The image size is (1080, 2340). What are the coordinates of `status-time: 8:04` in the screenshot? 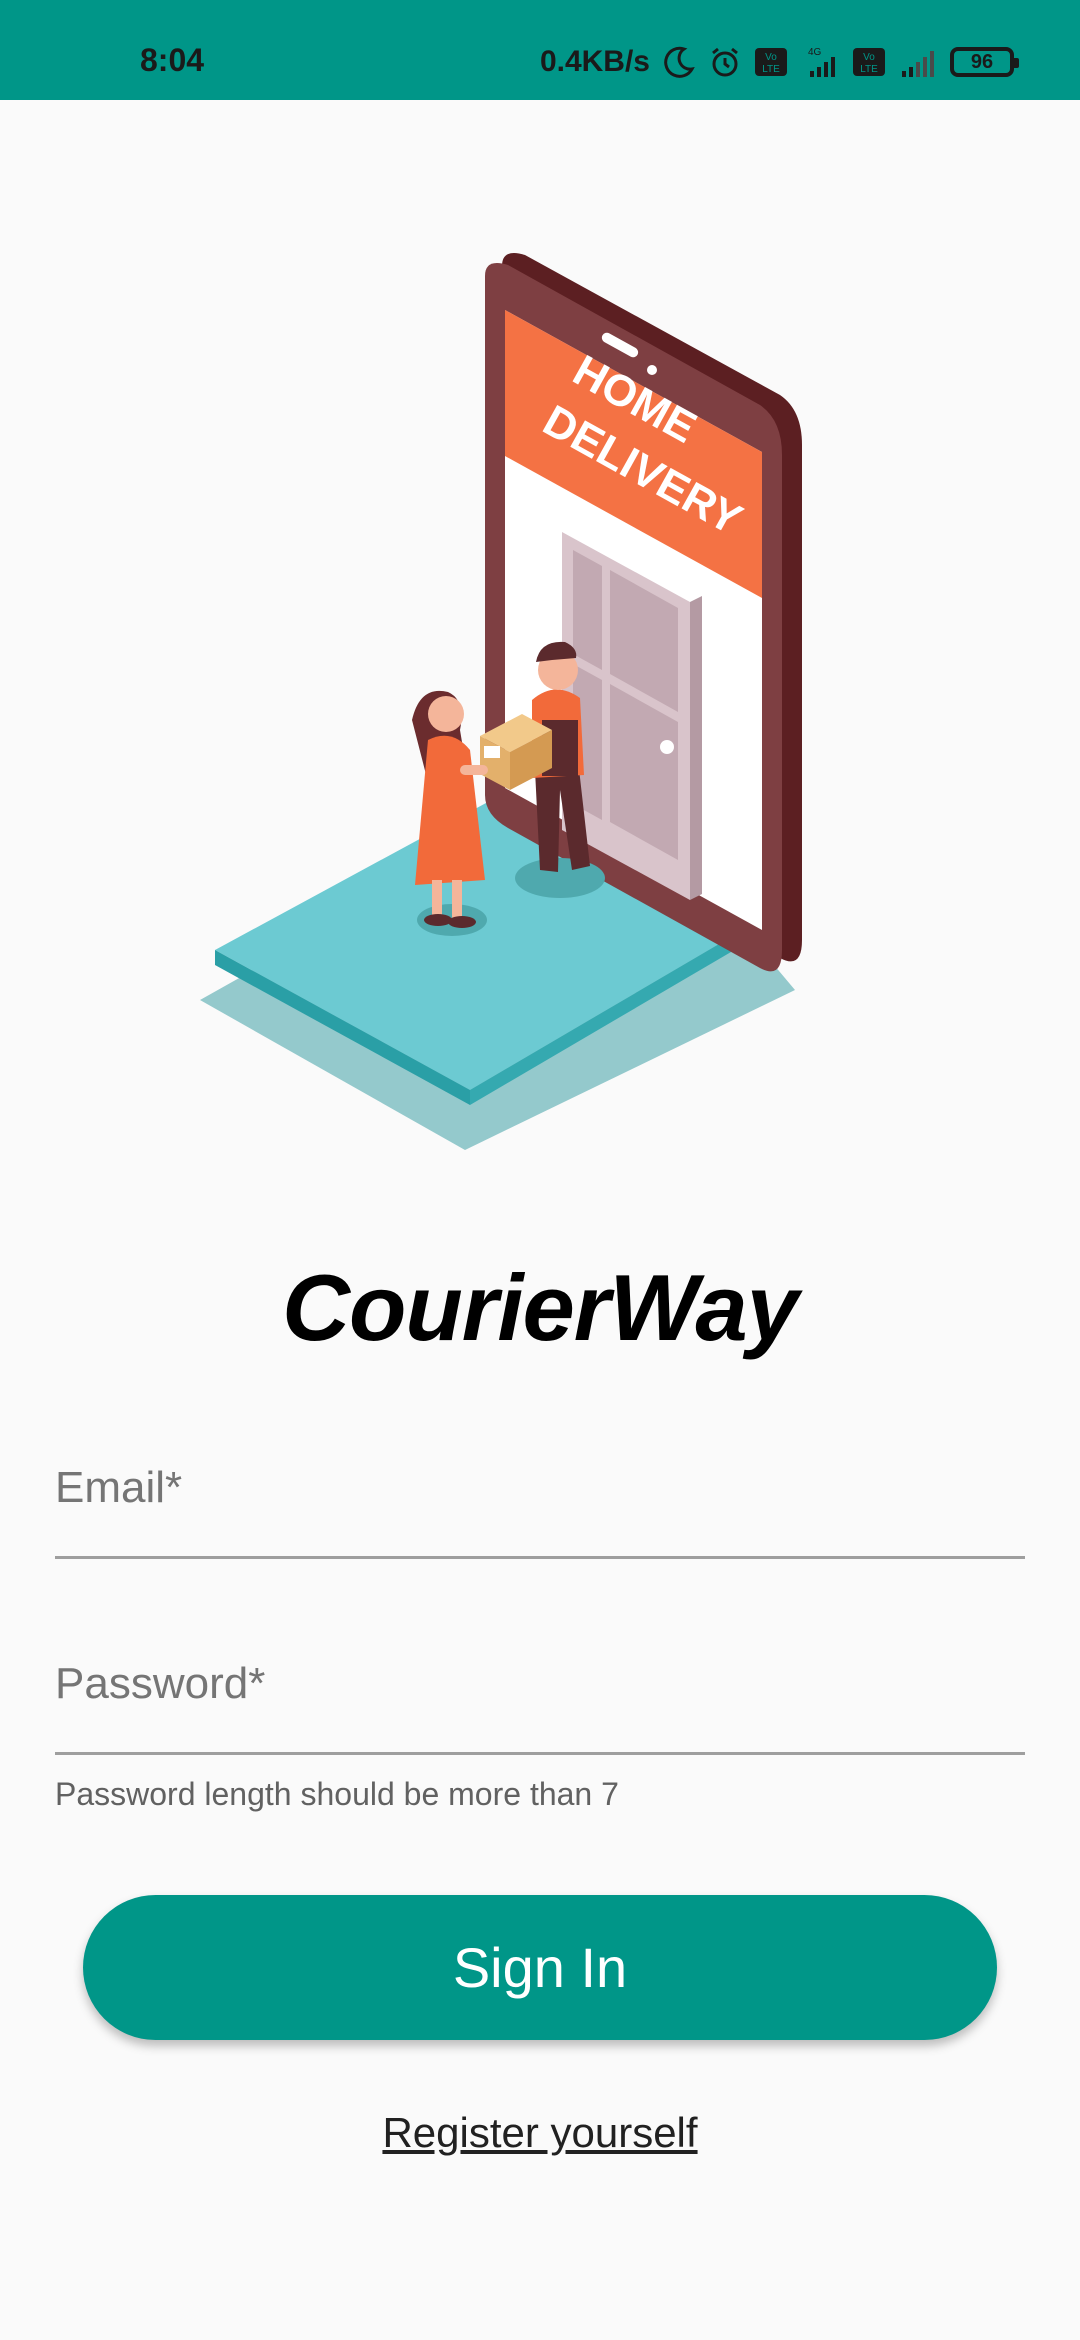 It's located at (172, 60).